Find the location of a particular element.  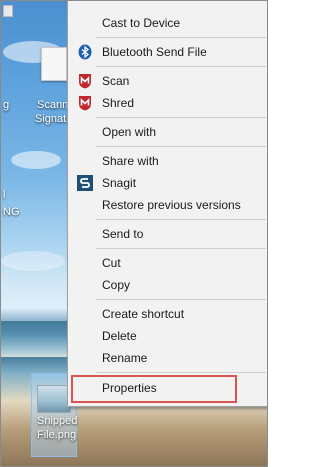

menu-item-scan: Scan is located at coordinates (167, 81).